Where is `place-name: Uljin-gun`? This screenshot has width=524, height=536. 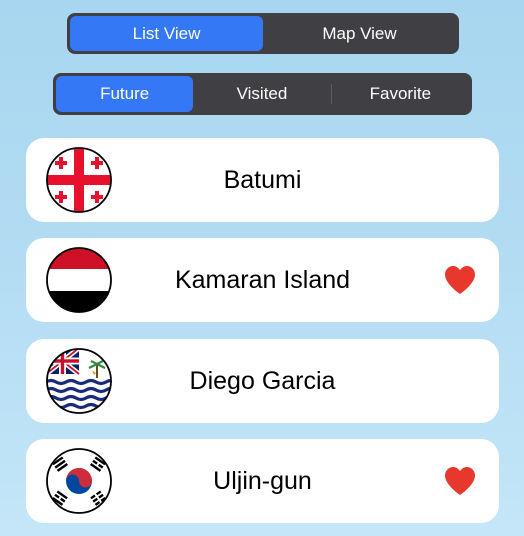
place-name: Uljin-gun is located at coordinates (262, 480).